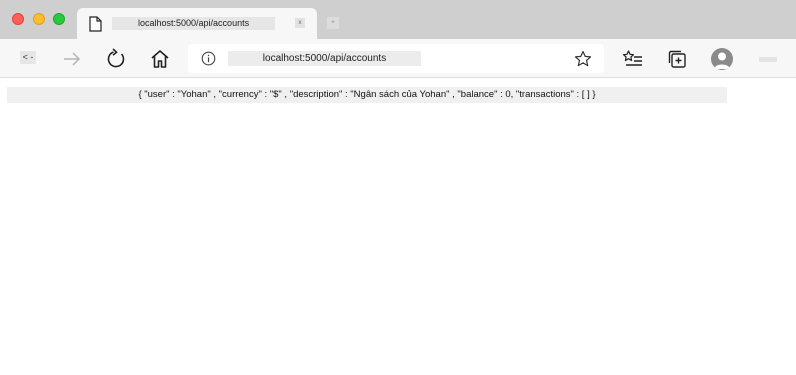 The height and width of the screenshot is (375, 796). I want to click on forward-arrow-icon, so click(72, 59).